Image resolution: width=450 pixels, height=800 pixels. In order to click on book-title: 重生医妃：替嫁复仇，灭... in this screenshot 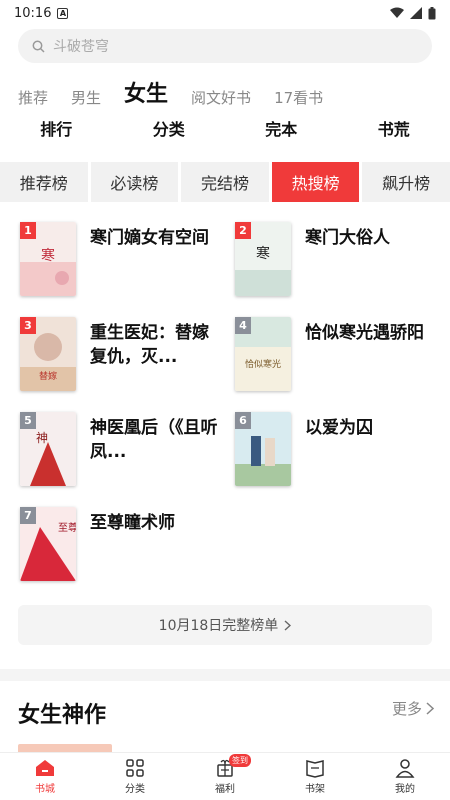, I will do `click(155, 345)`.